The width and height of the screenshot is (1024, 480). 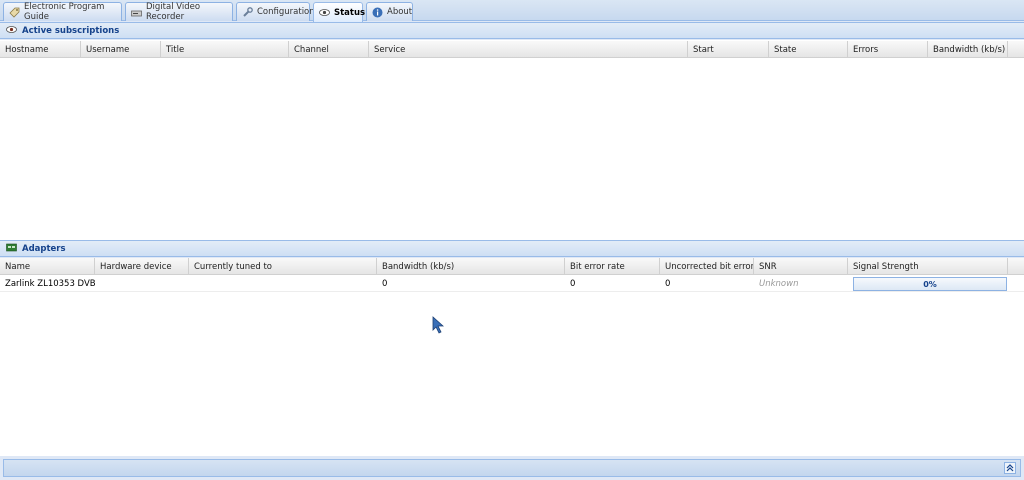 What do you see at coordinates (1010, 468) in the screenshot?
I see `expand-up-icon` at bounding box center [1010, 468].